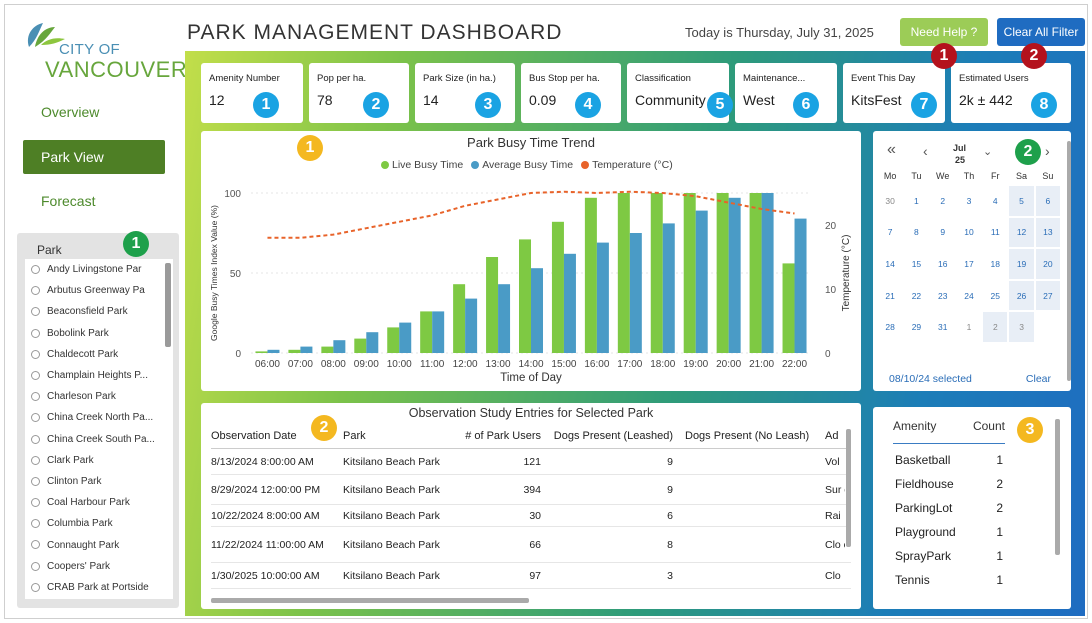 The image size is (1092, 623). What do you see at coordinates (99, 269) in the screenshot?
I see `park-list-item: Andy Livingstone Par` at bounding box center [99, 269].